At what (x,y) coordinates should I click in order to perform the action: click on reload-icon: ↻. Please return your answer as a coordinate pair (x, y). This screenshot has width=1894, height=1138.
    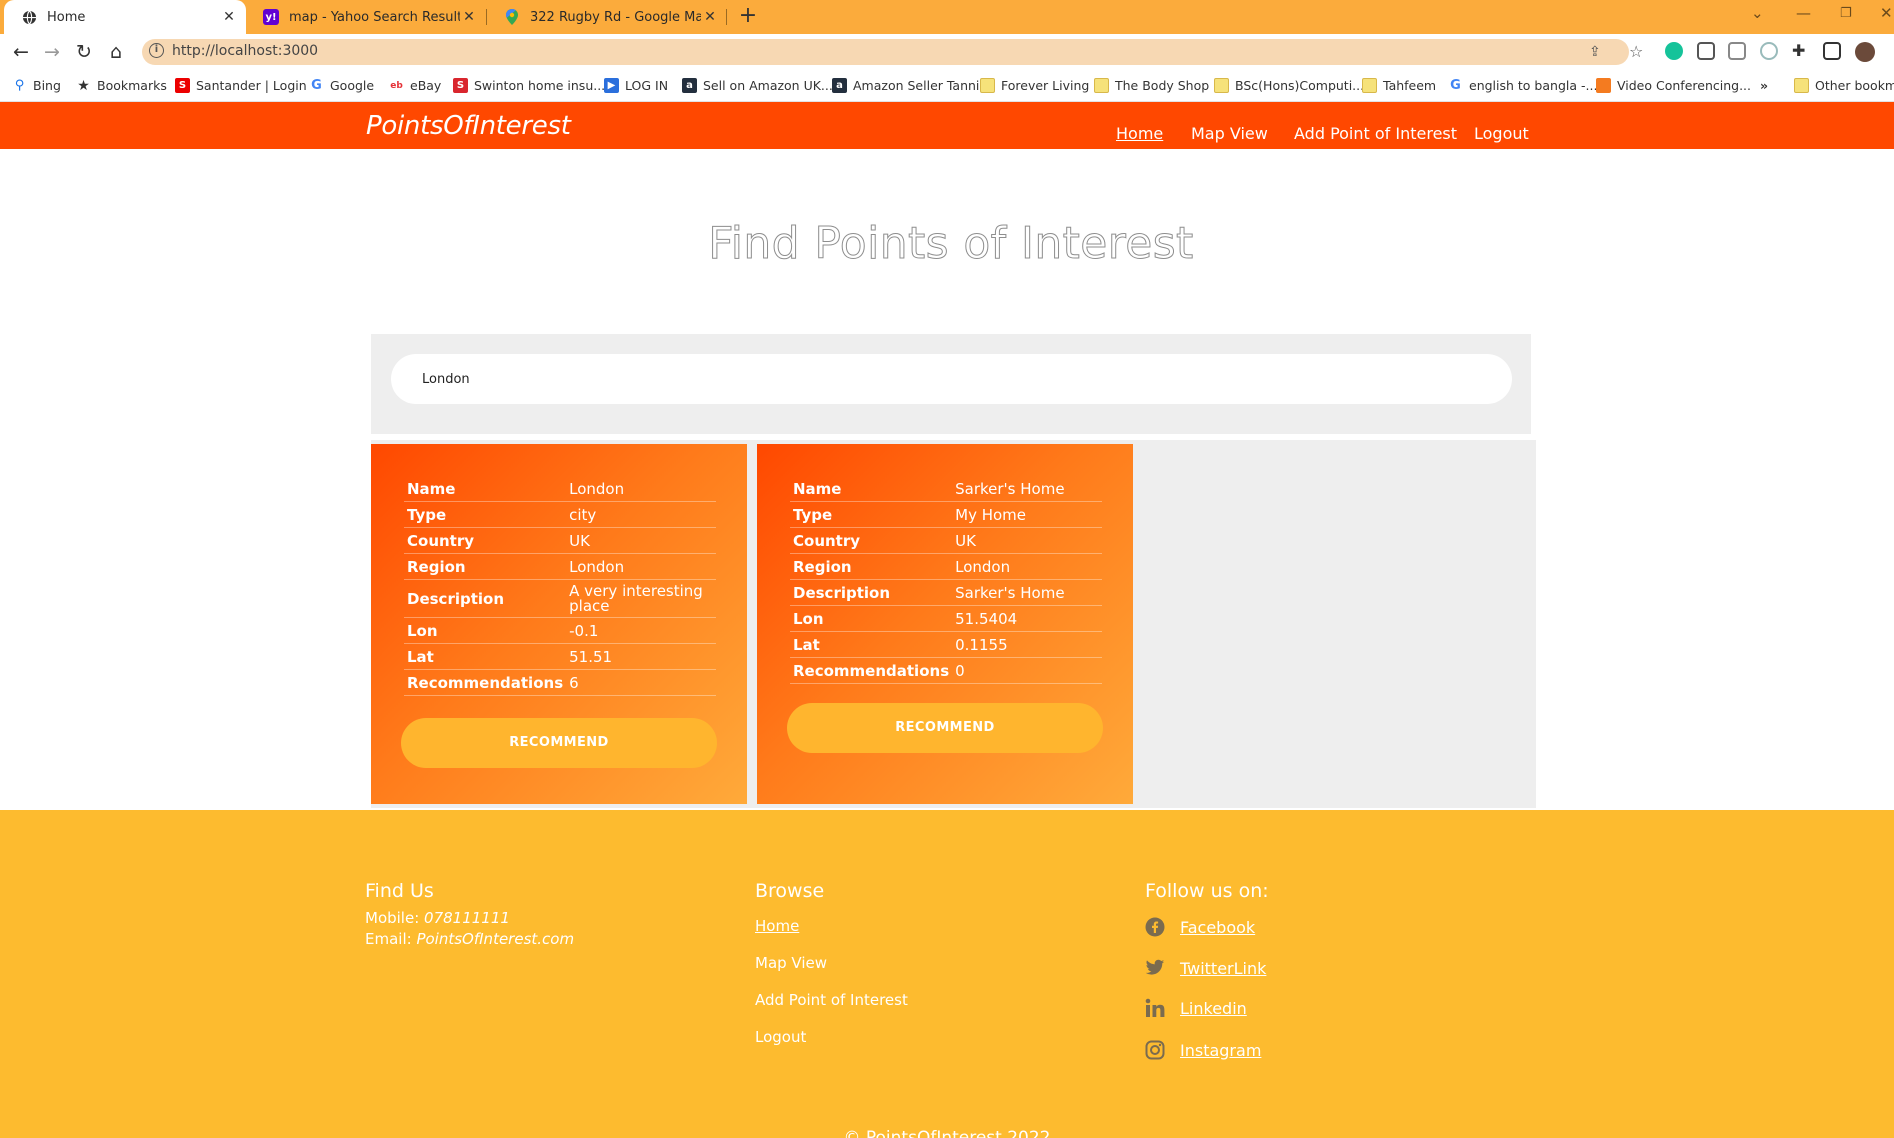
    Looking at the image, I should click on (84, 52).